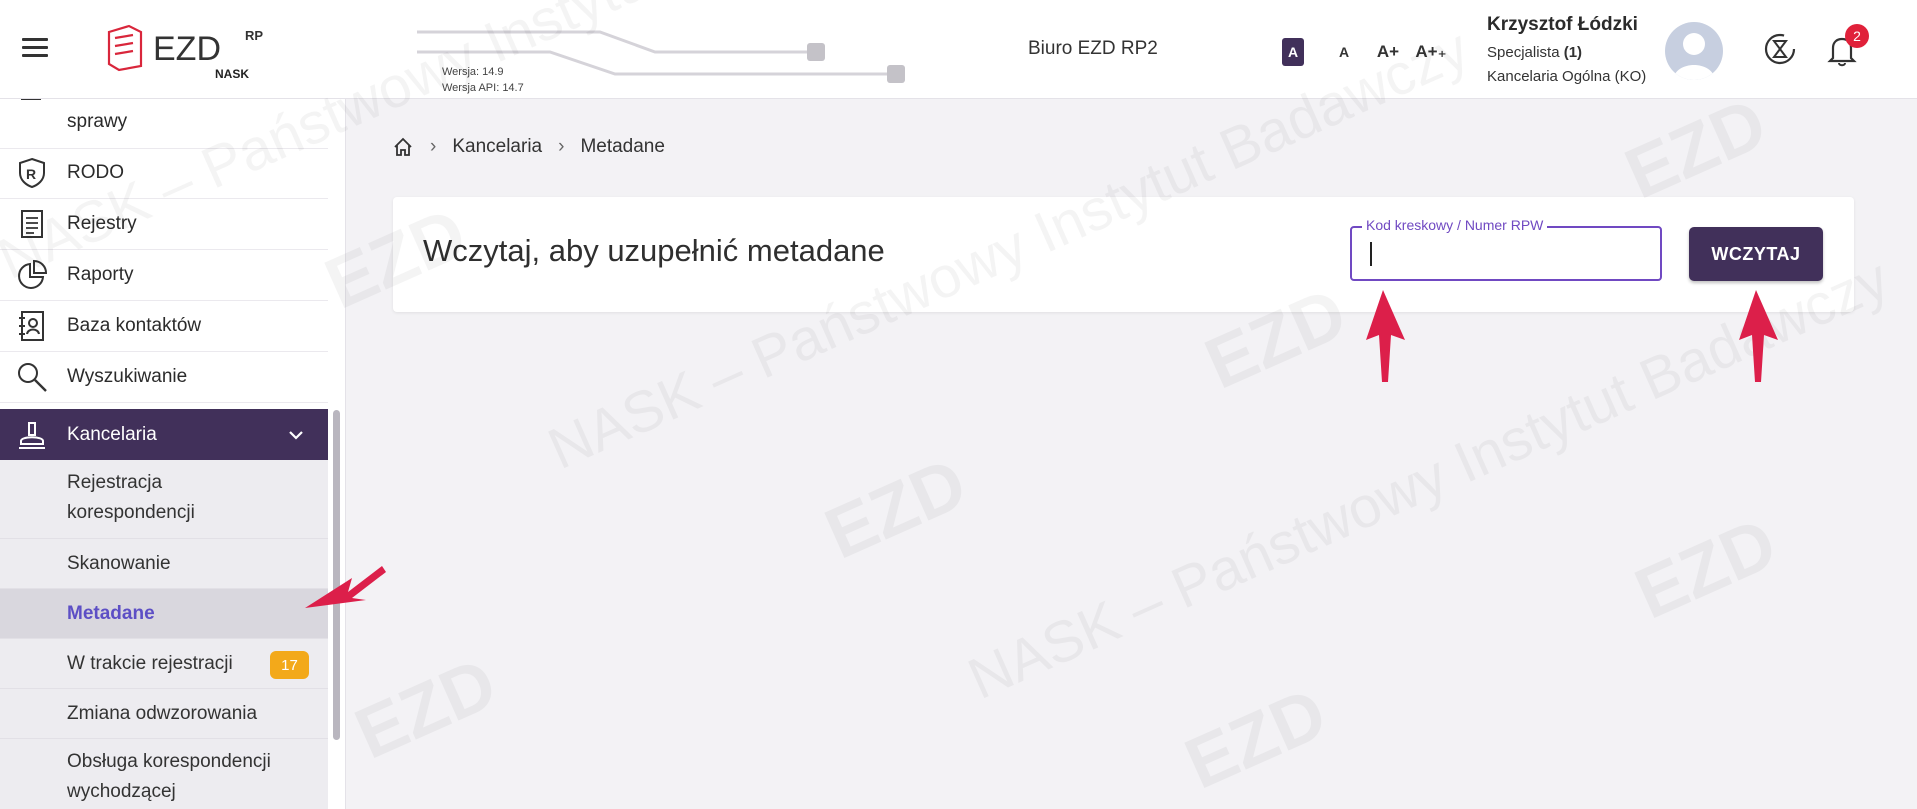  I want to click on avatar, so click(1694, 51).